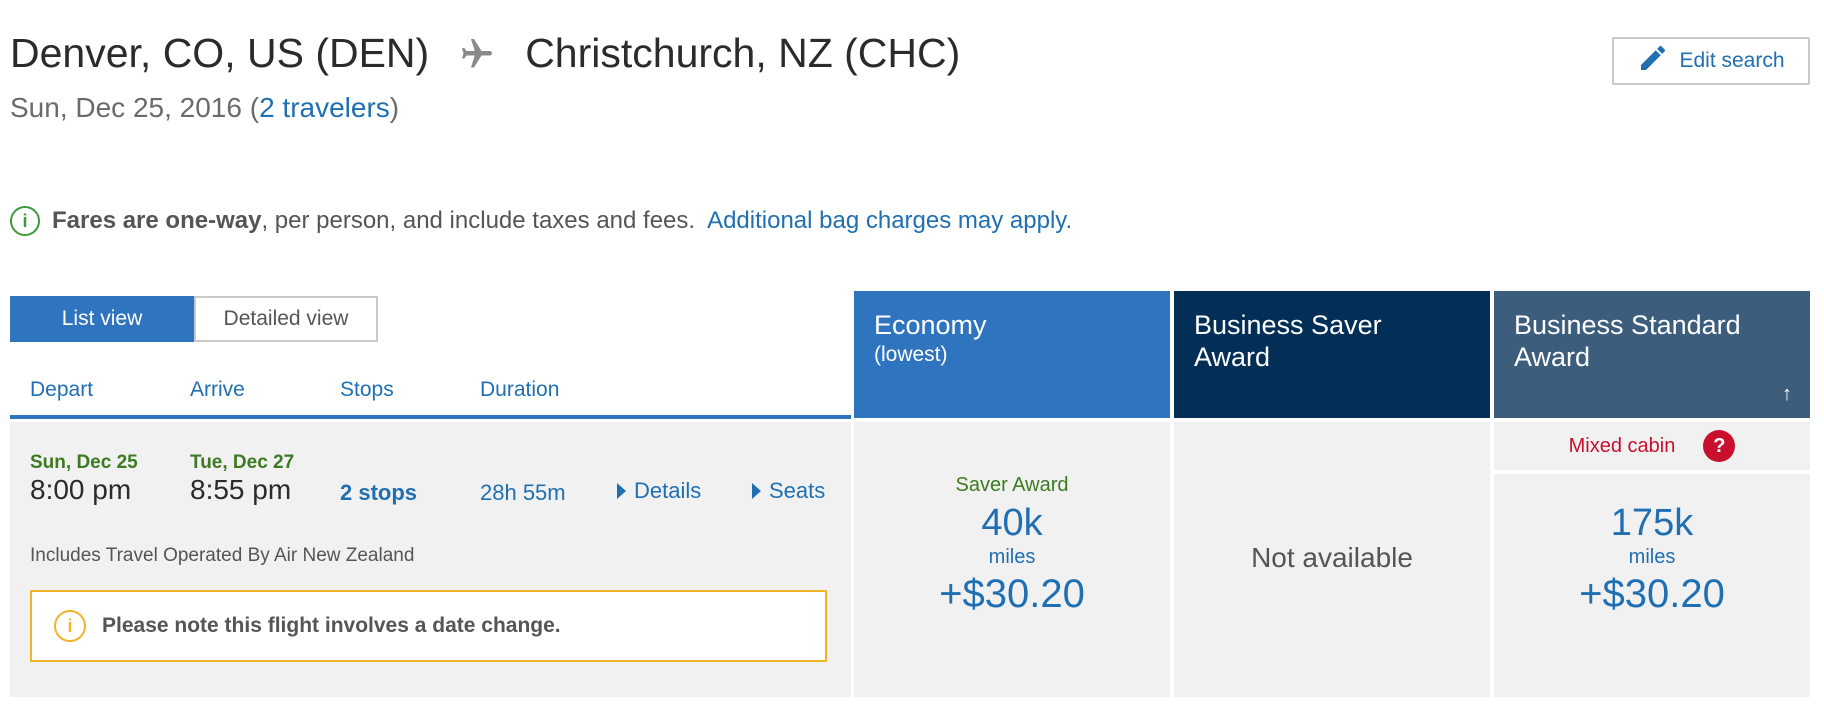 The height and width of the screenshot is (706, 1824). I want to click on warning-info-icon: i, so click(70, 626).